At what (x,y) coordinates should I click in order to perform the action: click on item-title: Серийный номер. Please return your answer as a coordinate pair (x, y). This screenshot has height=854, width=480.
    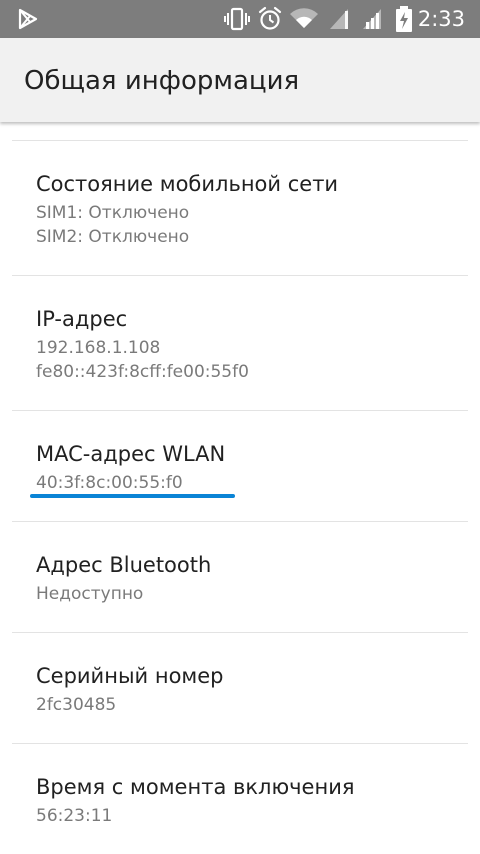
    Looking at the image, I should click on (130, 676).